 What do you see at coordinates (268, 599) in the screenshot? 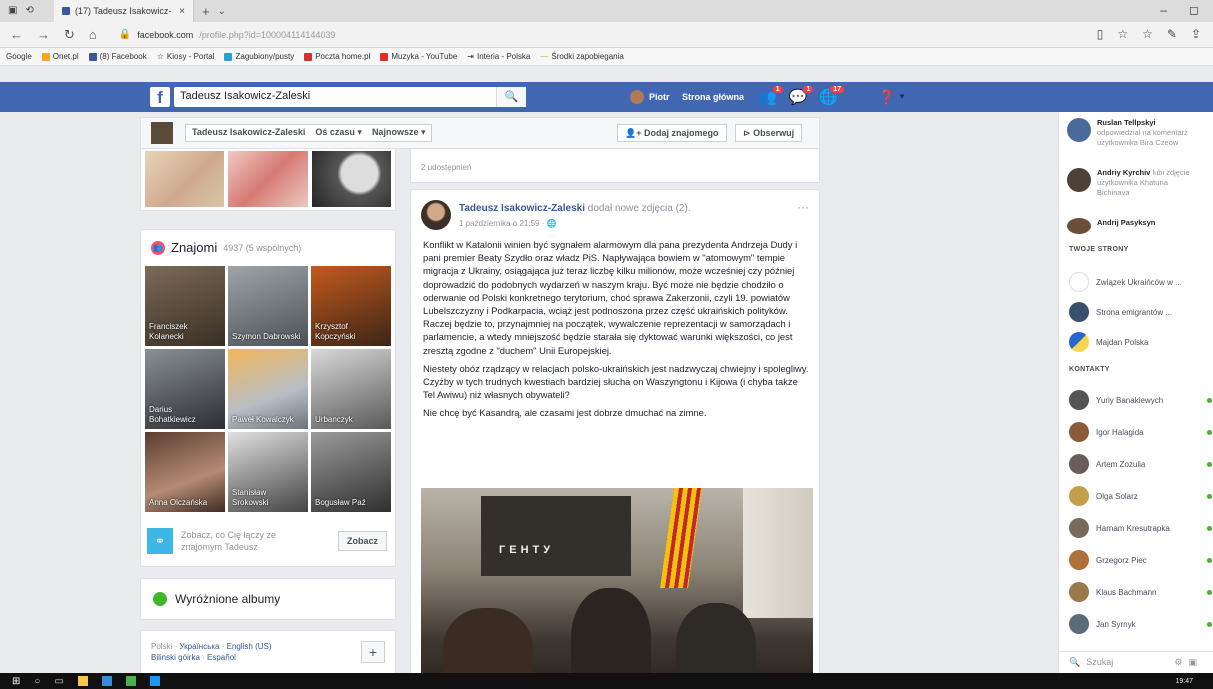
I see `featured-albums: Wyróżnione albumy` at bounding box center [268, 599].